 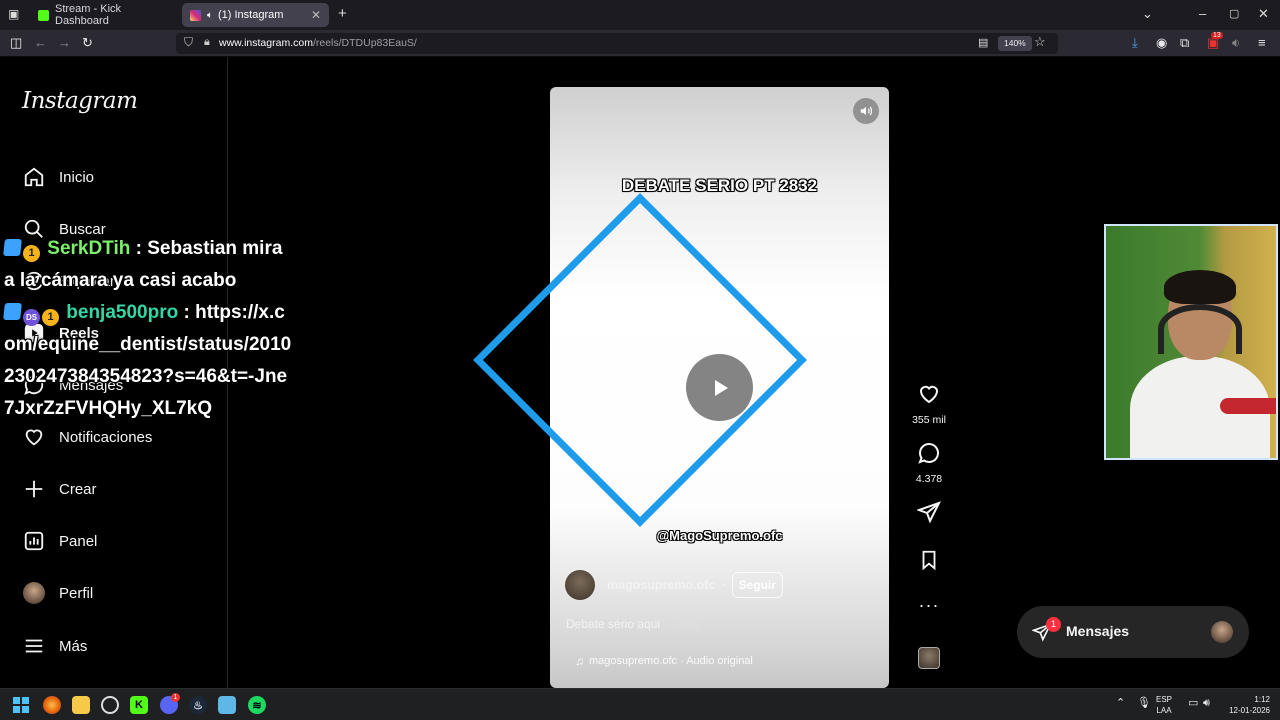 I want to click on messages-label: Mensajes, so click(x=1098, y=631).